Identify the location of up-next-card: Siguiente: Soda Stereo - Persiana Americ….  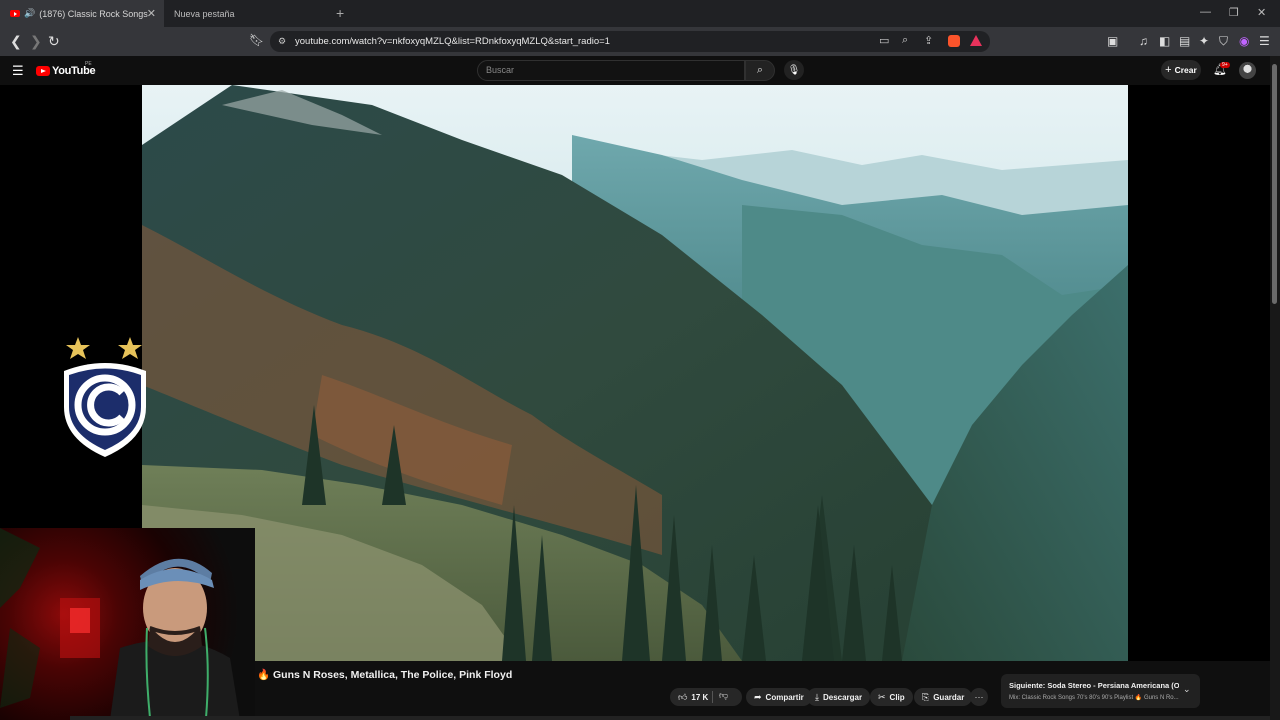
(1100, 691).